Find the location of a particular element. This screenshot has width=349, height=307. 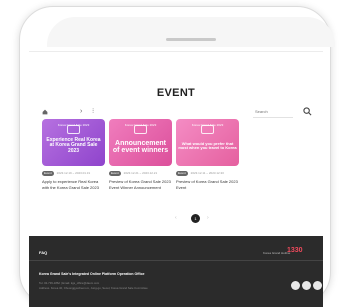

phone-notch is located at coordinates (191, 32).